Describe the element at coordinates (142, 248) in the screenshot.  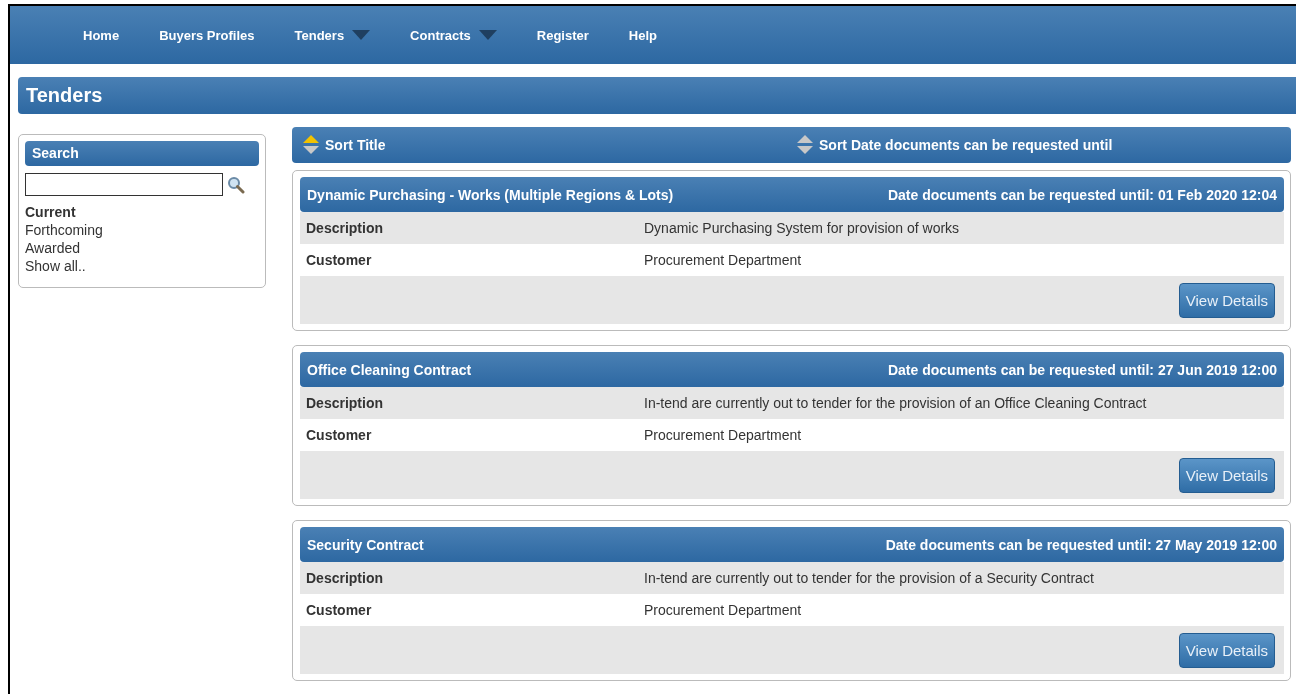
I see `filter-link: Awarded` at that location.